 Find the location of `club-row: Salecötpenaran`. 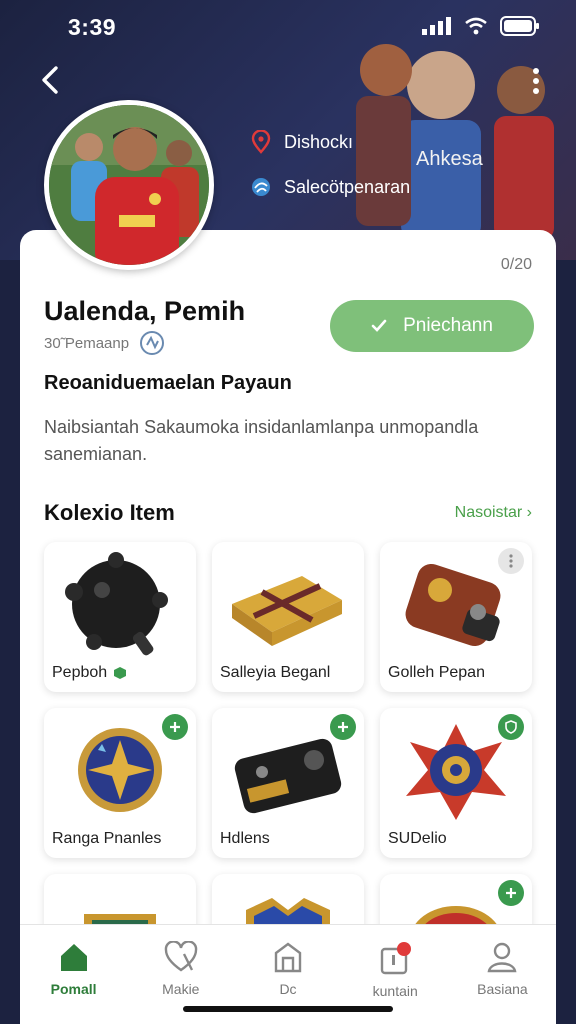

club-row: Salecötpenaran is located at coordinates (330, 187).